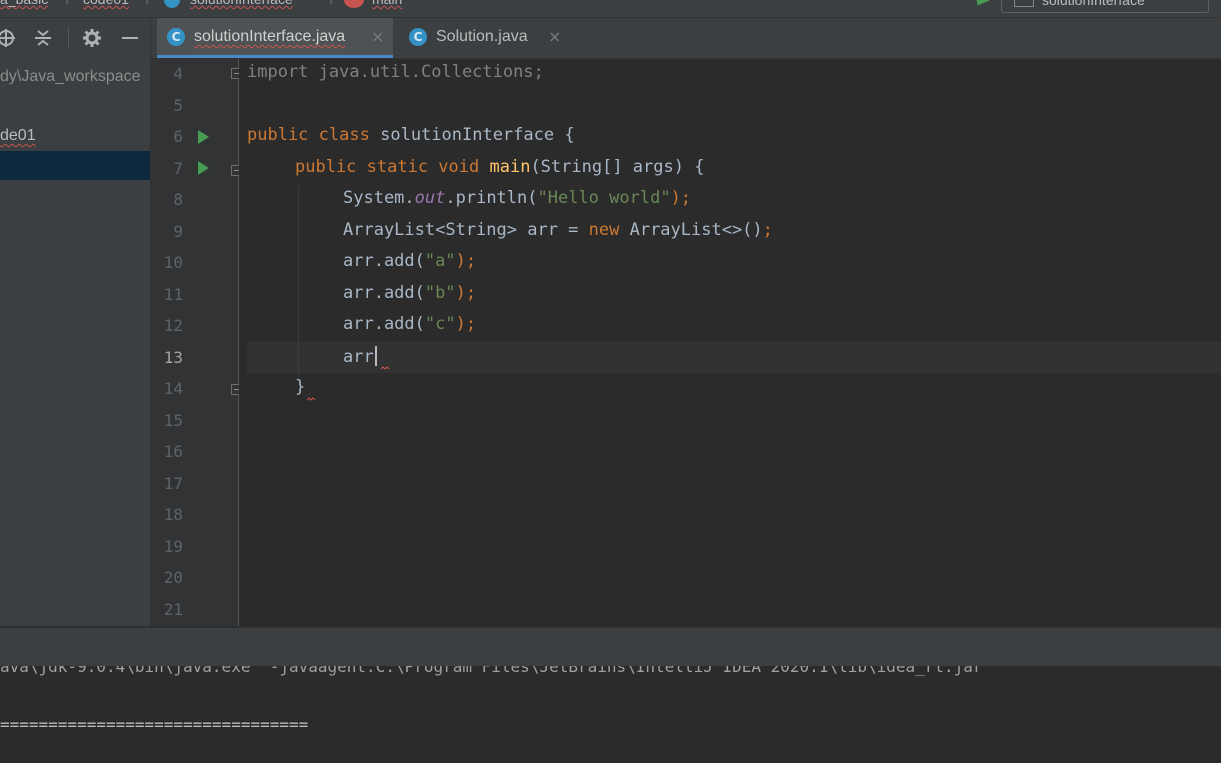 The width and height of the screenshot is (1221, 763). I want to click on code-token: {, so click(569, 135).